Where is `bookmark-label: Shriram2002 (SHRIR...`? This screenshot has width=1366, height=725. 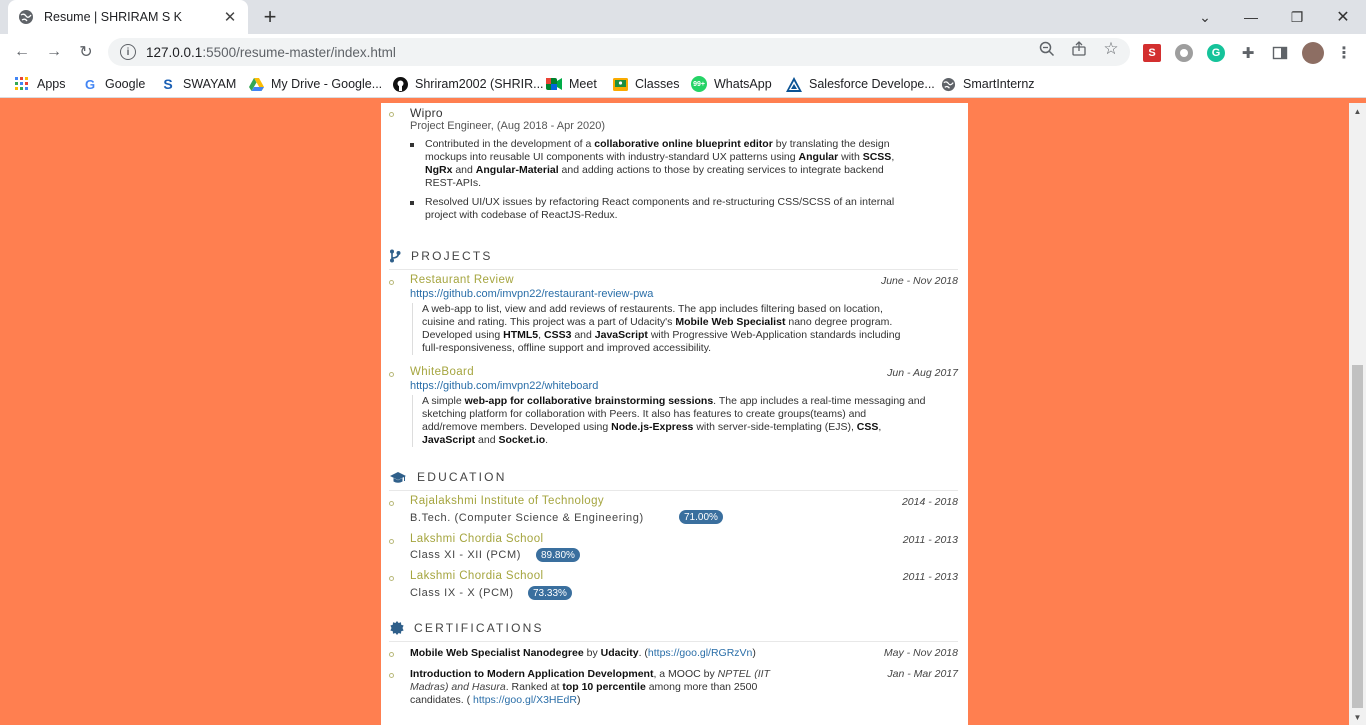 bookmark-label: Shriram2002 (SHRIR... is located at coordinates (479, 84).